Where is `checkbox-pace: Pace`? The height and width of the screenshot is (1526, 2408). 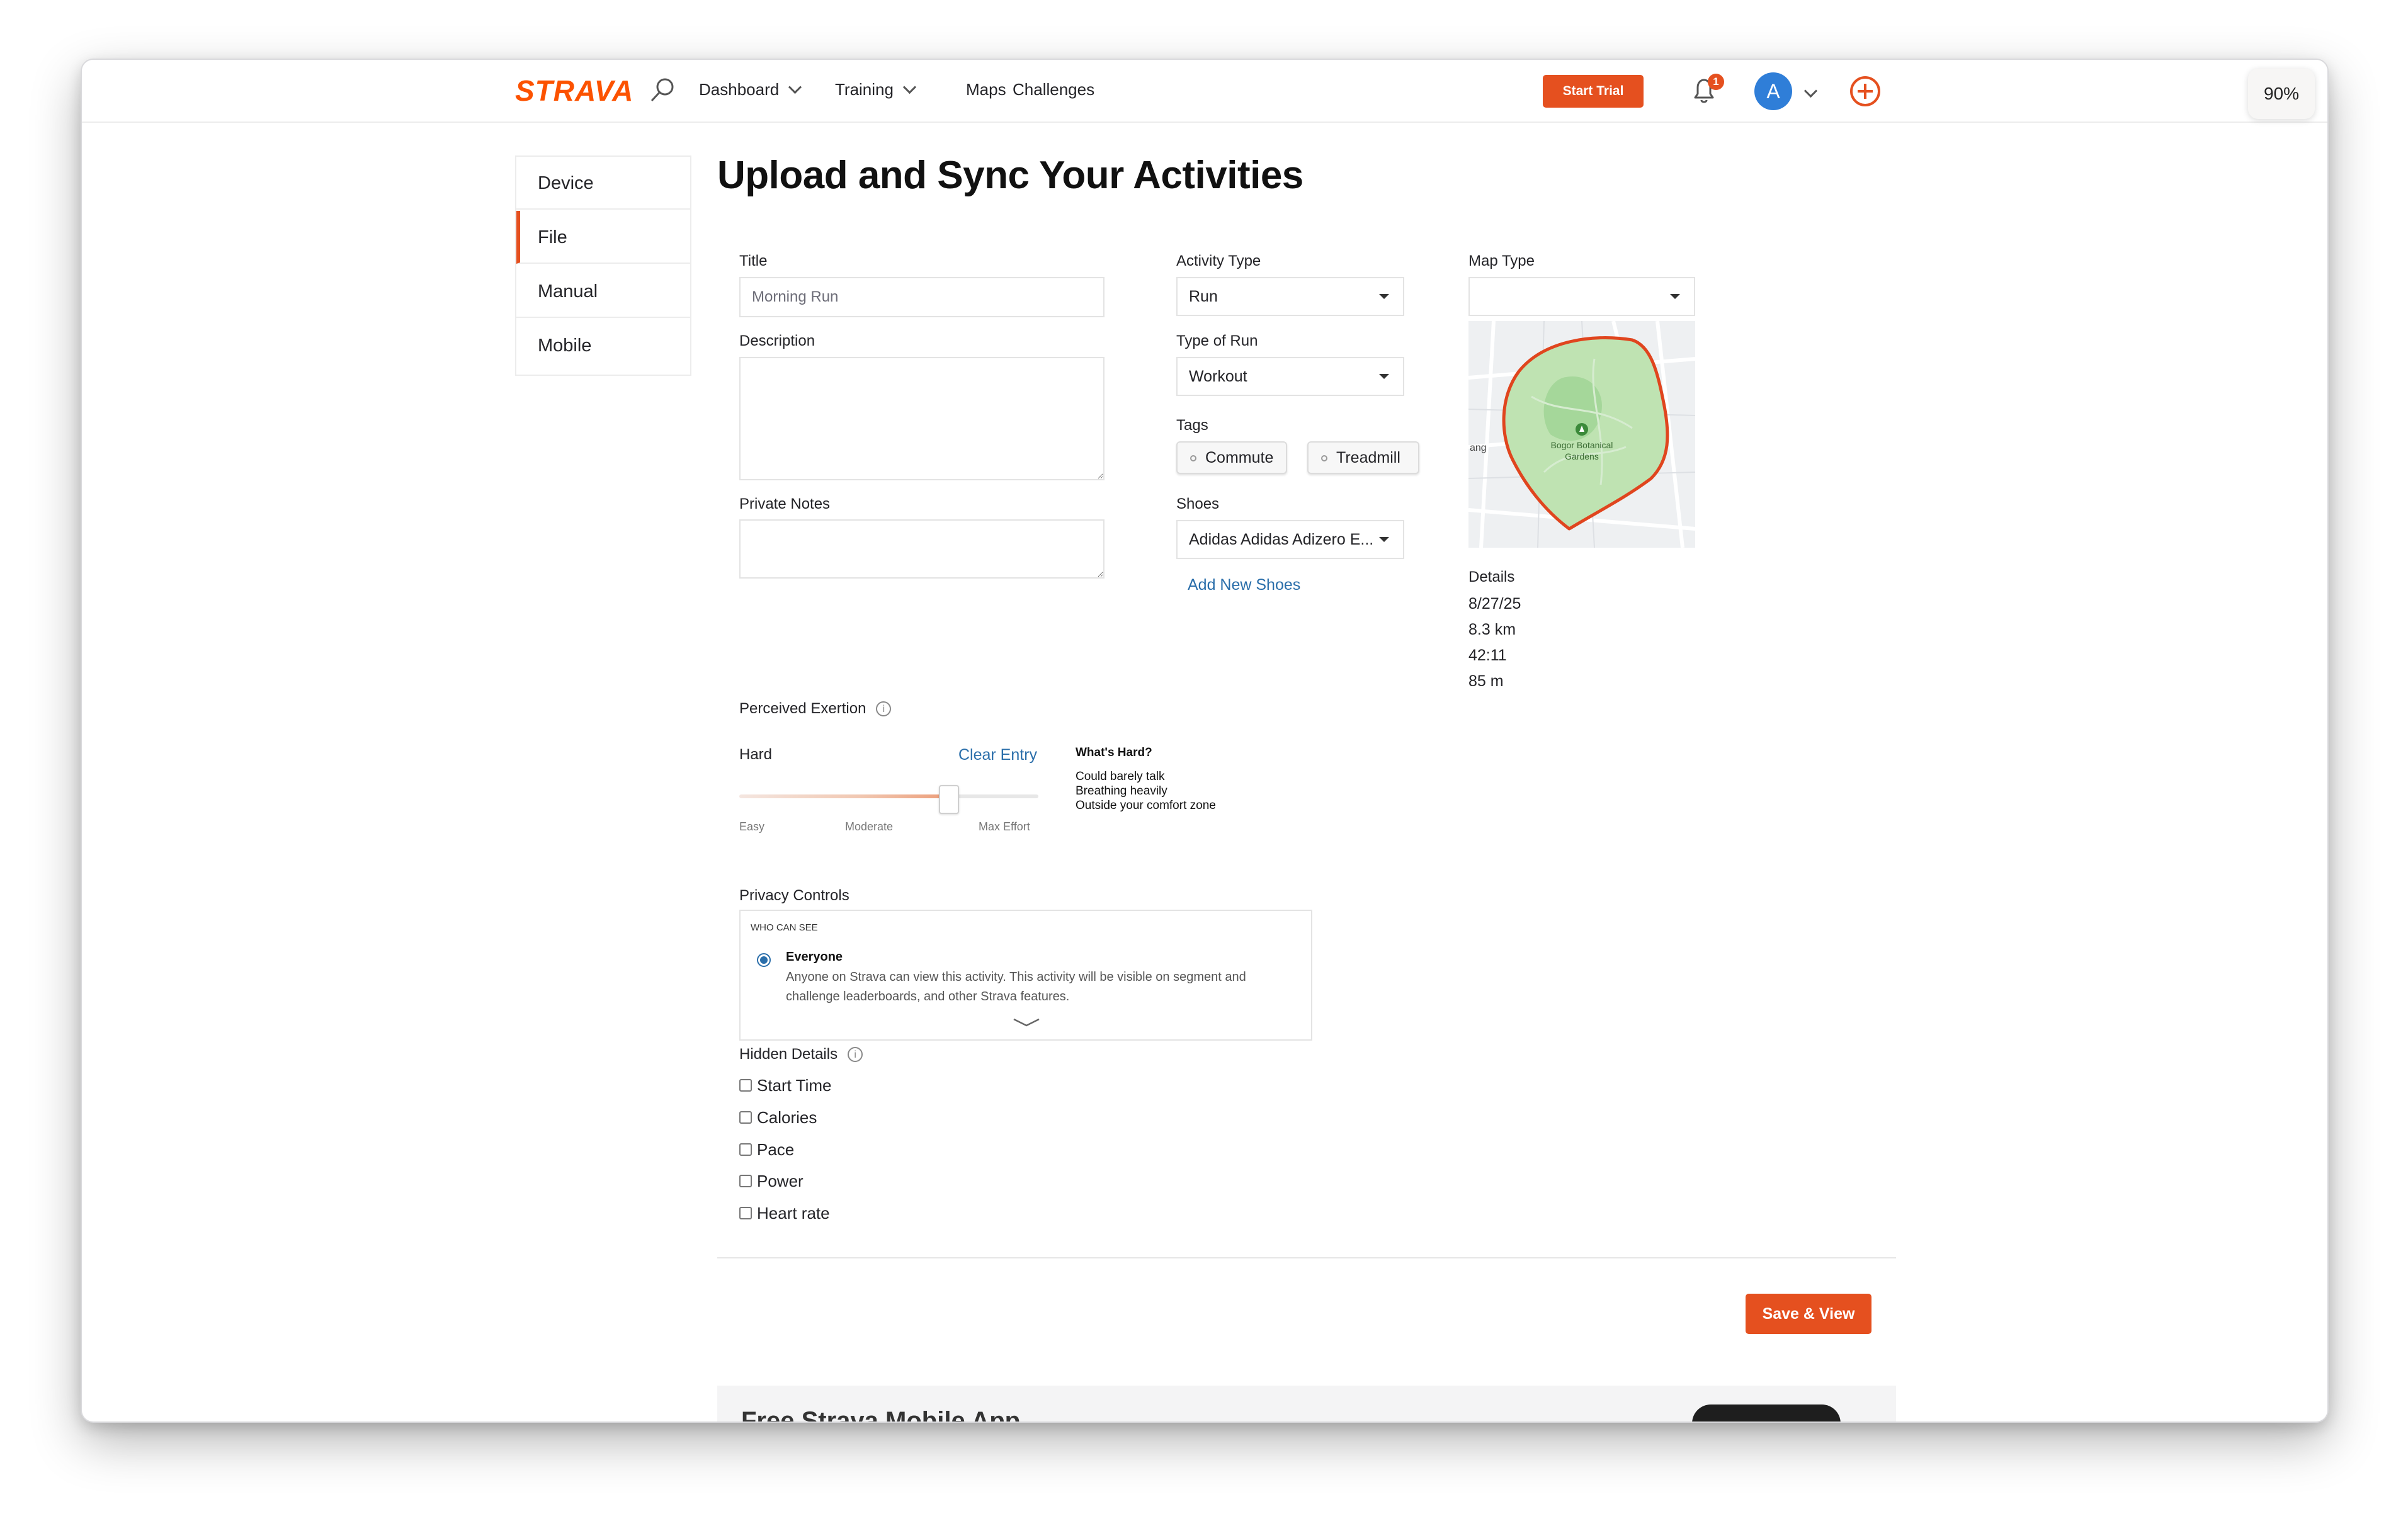 checkbox-pace: Pace is located at coordinates (766, 1150).